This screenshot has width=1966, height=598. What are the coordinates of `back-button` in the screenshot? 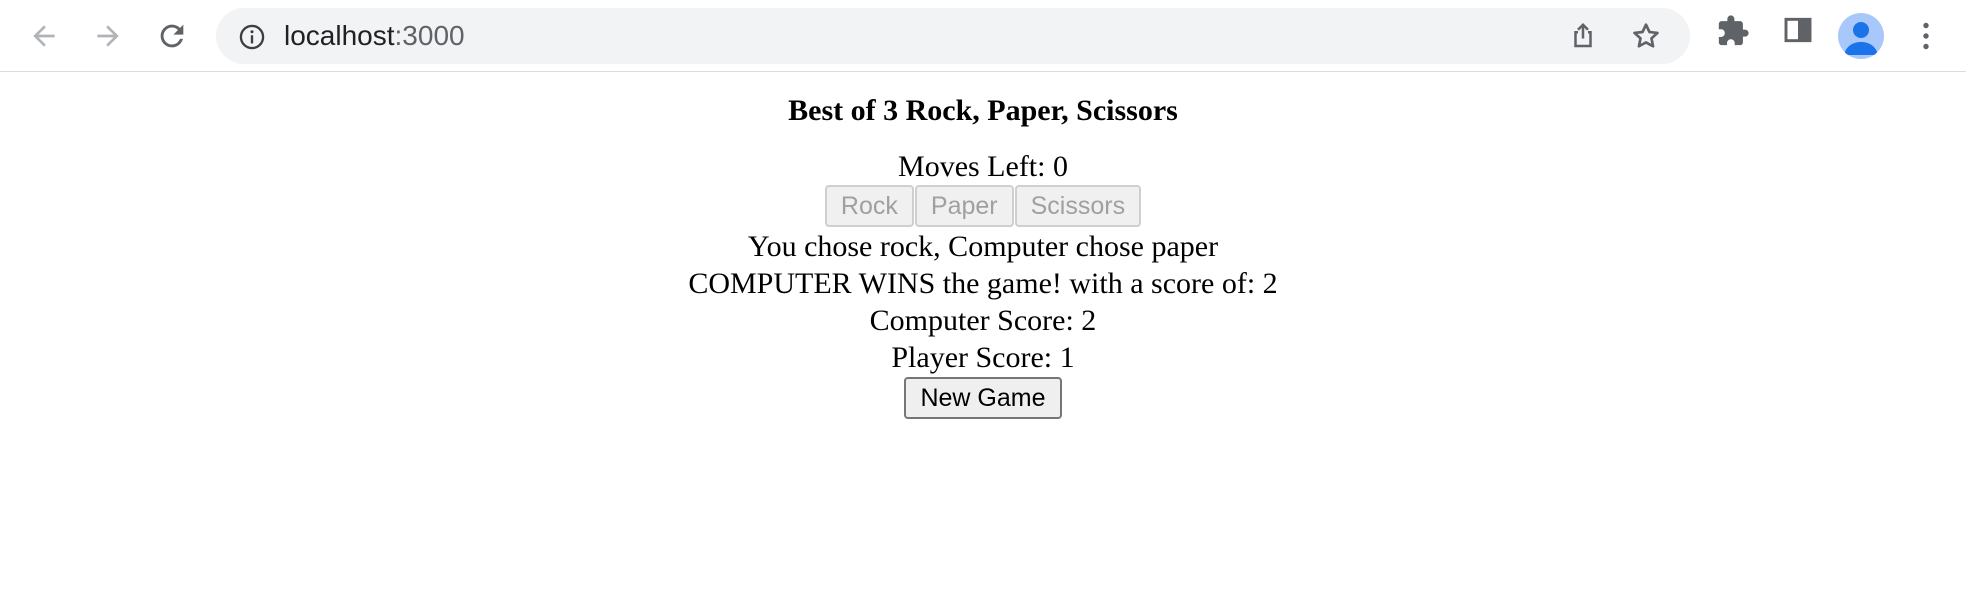 It's located at (44, 36).